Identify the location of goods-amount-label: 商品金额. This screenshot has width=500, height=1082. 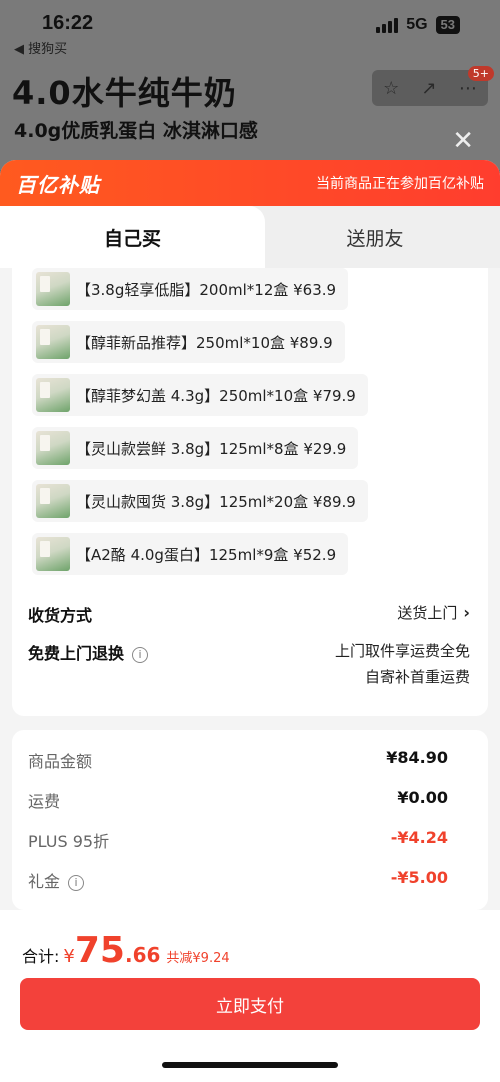
(60, 761).